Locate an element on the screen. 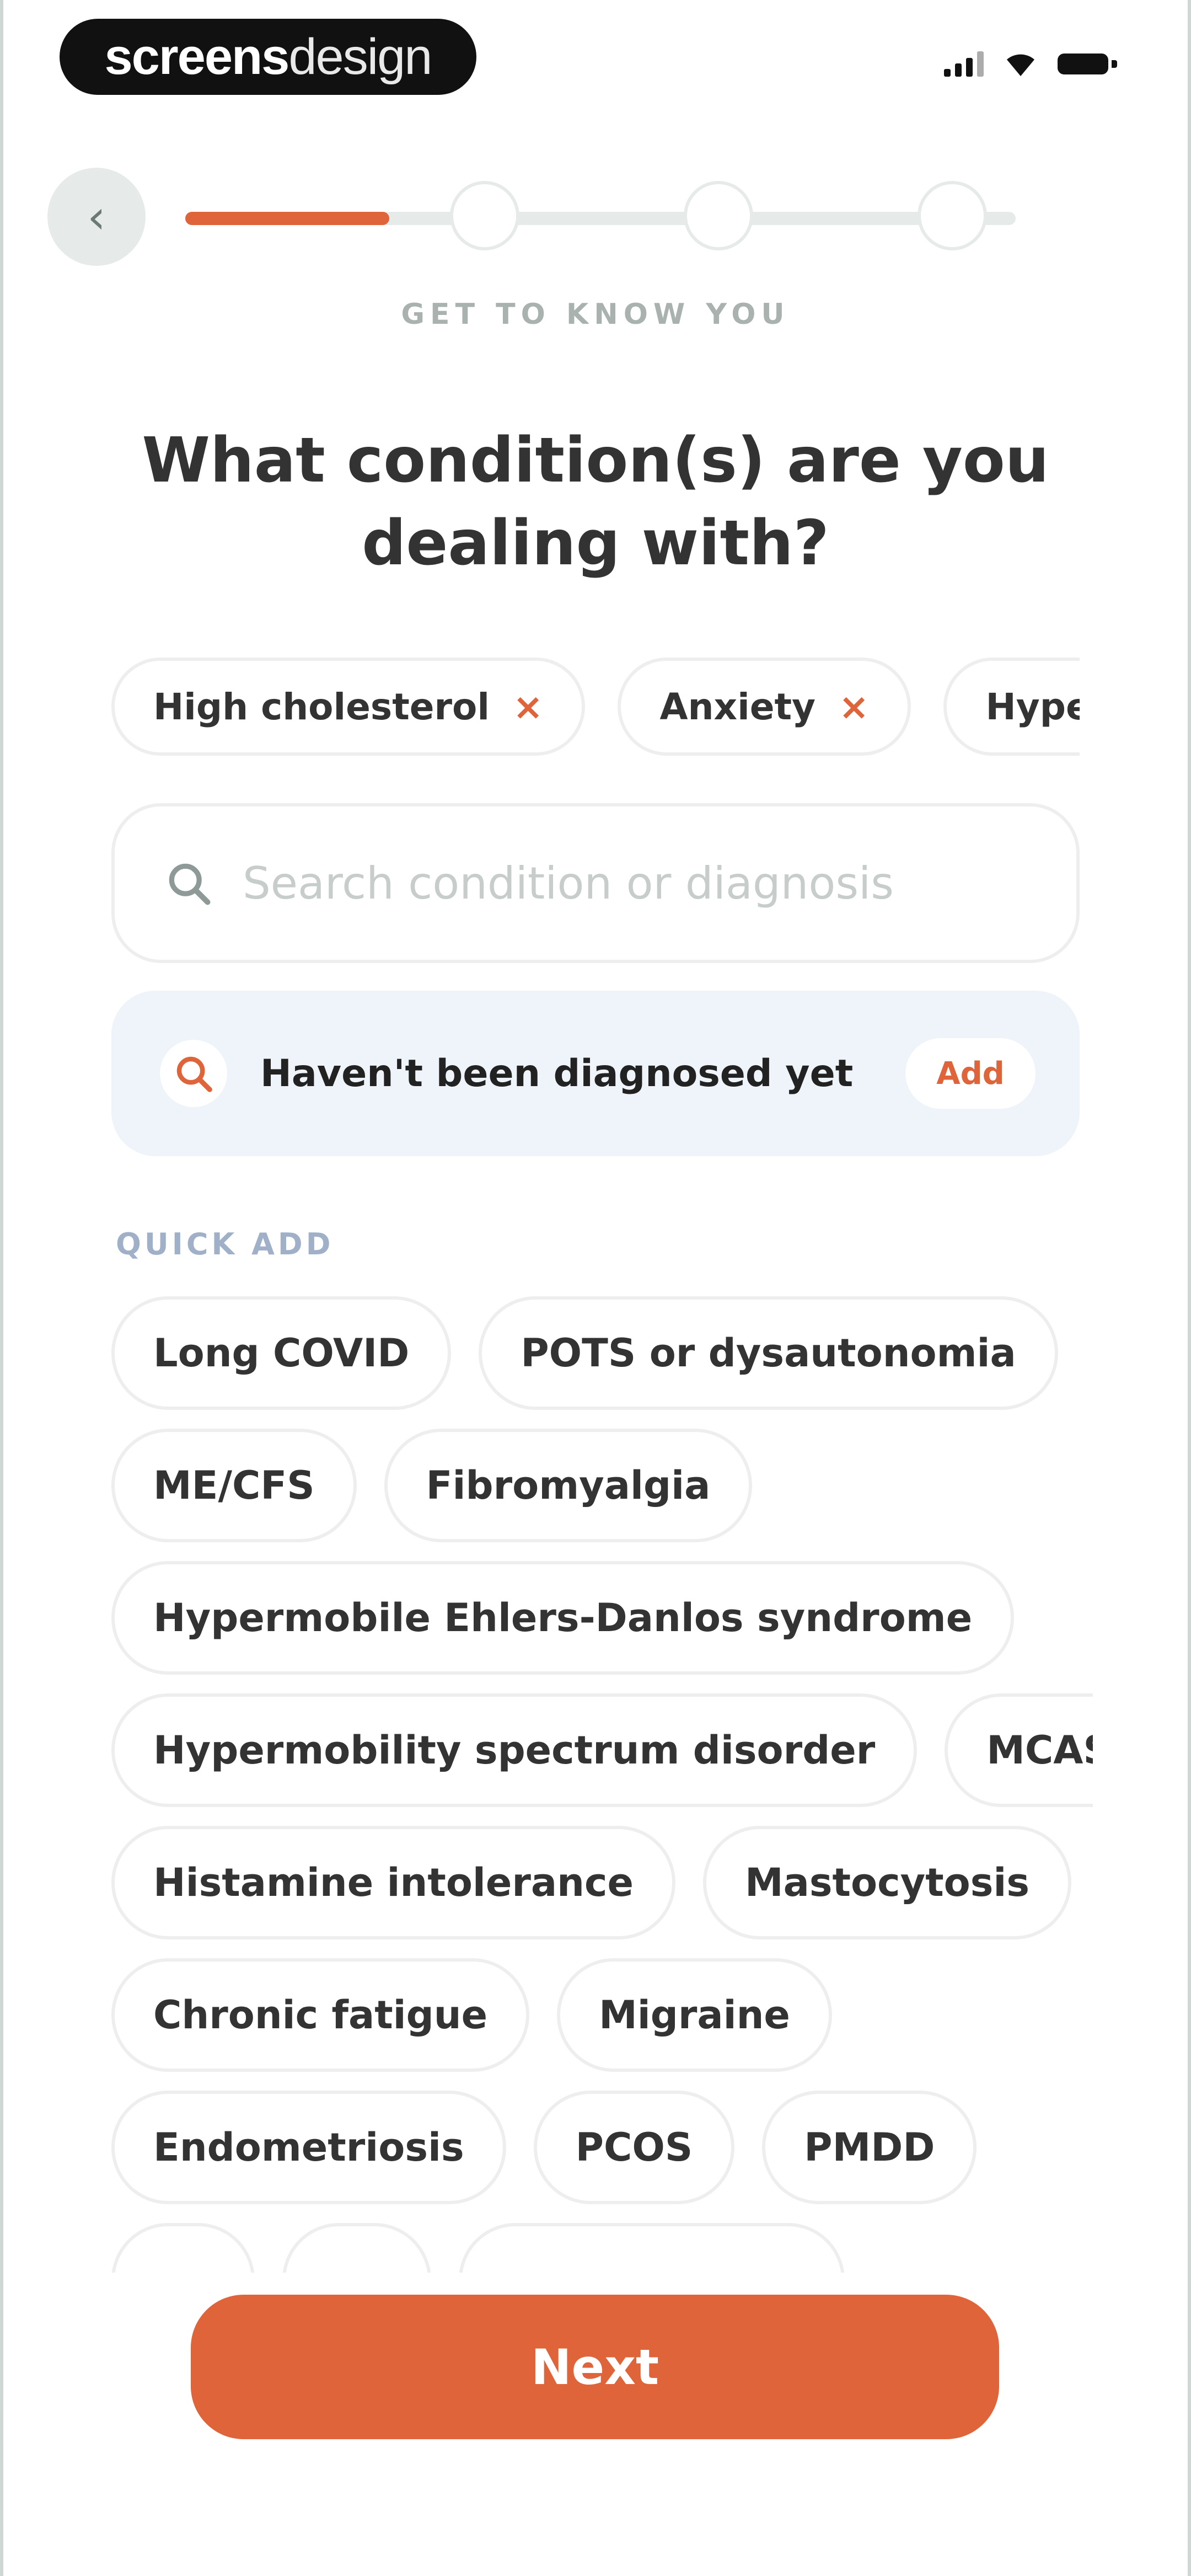  brand-logo: screens design is located at coordinates (268, 57).